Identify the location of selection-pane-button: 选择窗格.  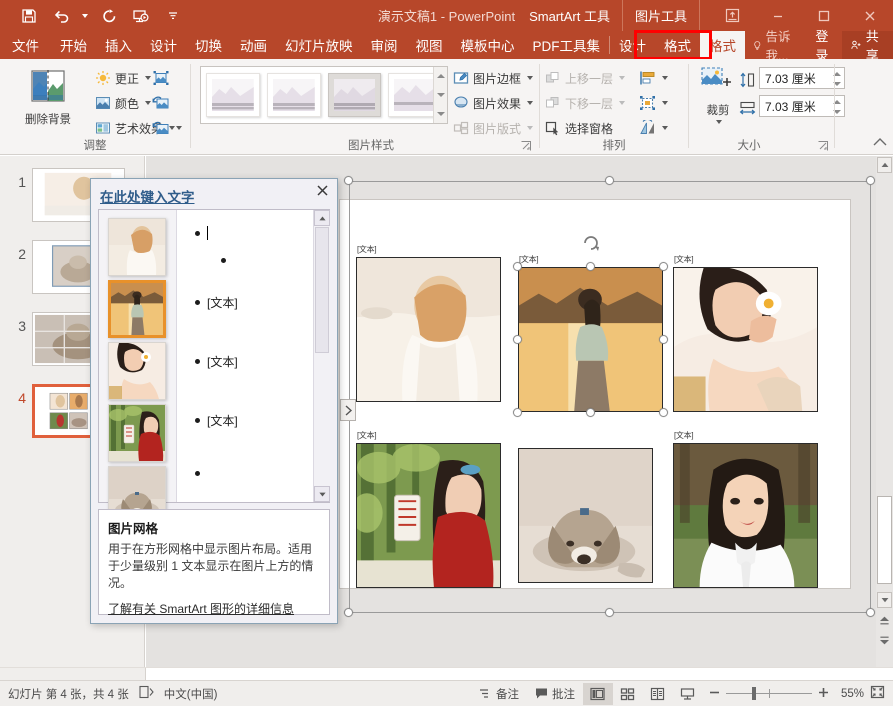
(579, 128).